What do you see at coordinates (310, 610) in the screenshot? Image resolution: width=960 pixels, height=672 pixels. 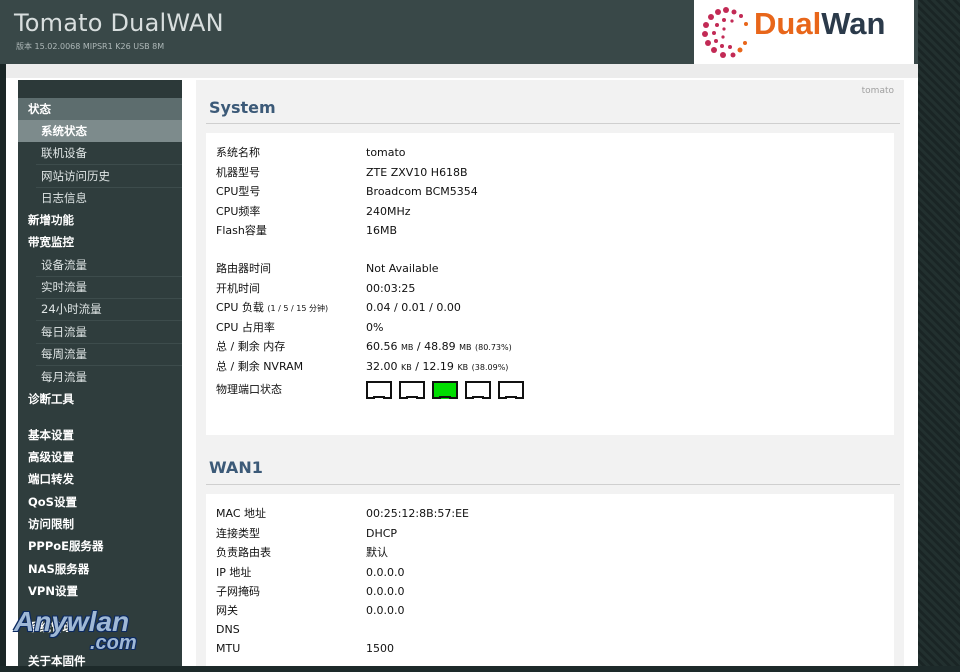 I see `info-row: 网关 0.0.0.0` at bounding box center [310, 610].